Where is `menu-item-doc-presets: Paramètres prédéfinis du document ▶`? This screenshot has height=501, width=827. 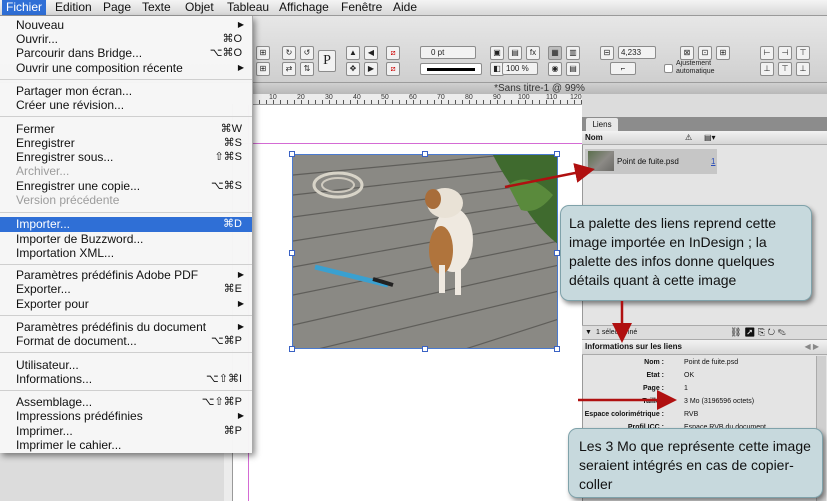 menu-item-doc-presets: Paramètres prédéfinis du document ▶ is located at coordinates (126, 327).